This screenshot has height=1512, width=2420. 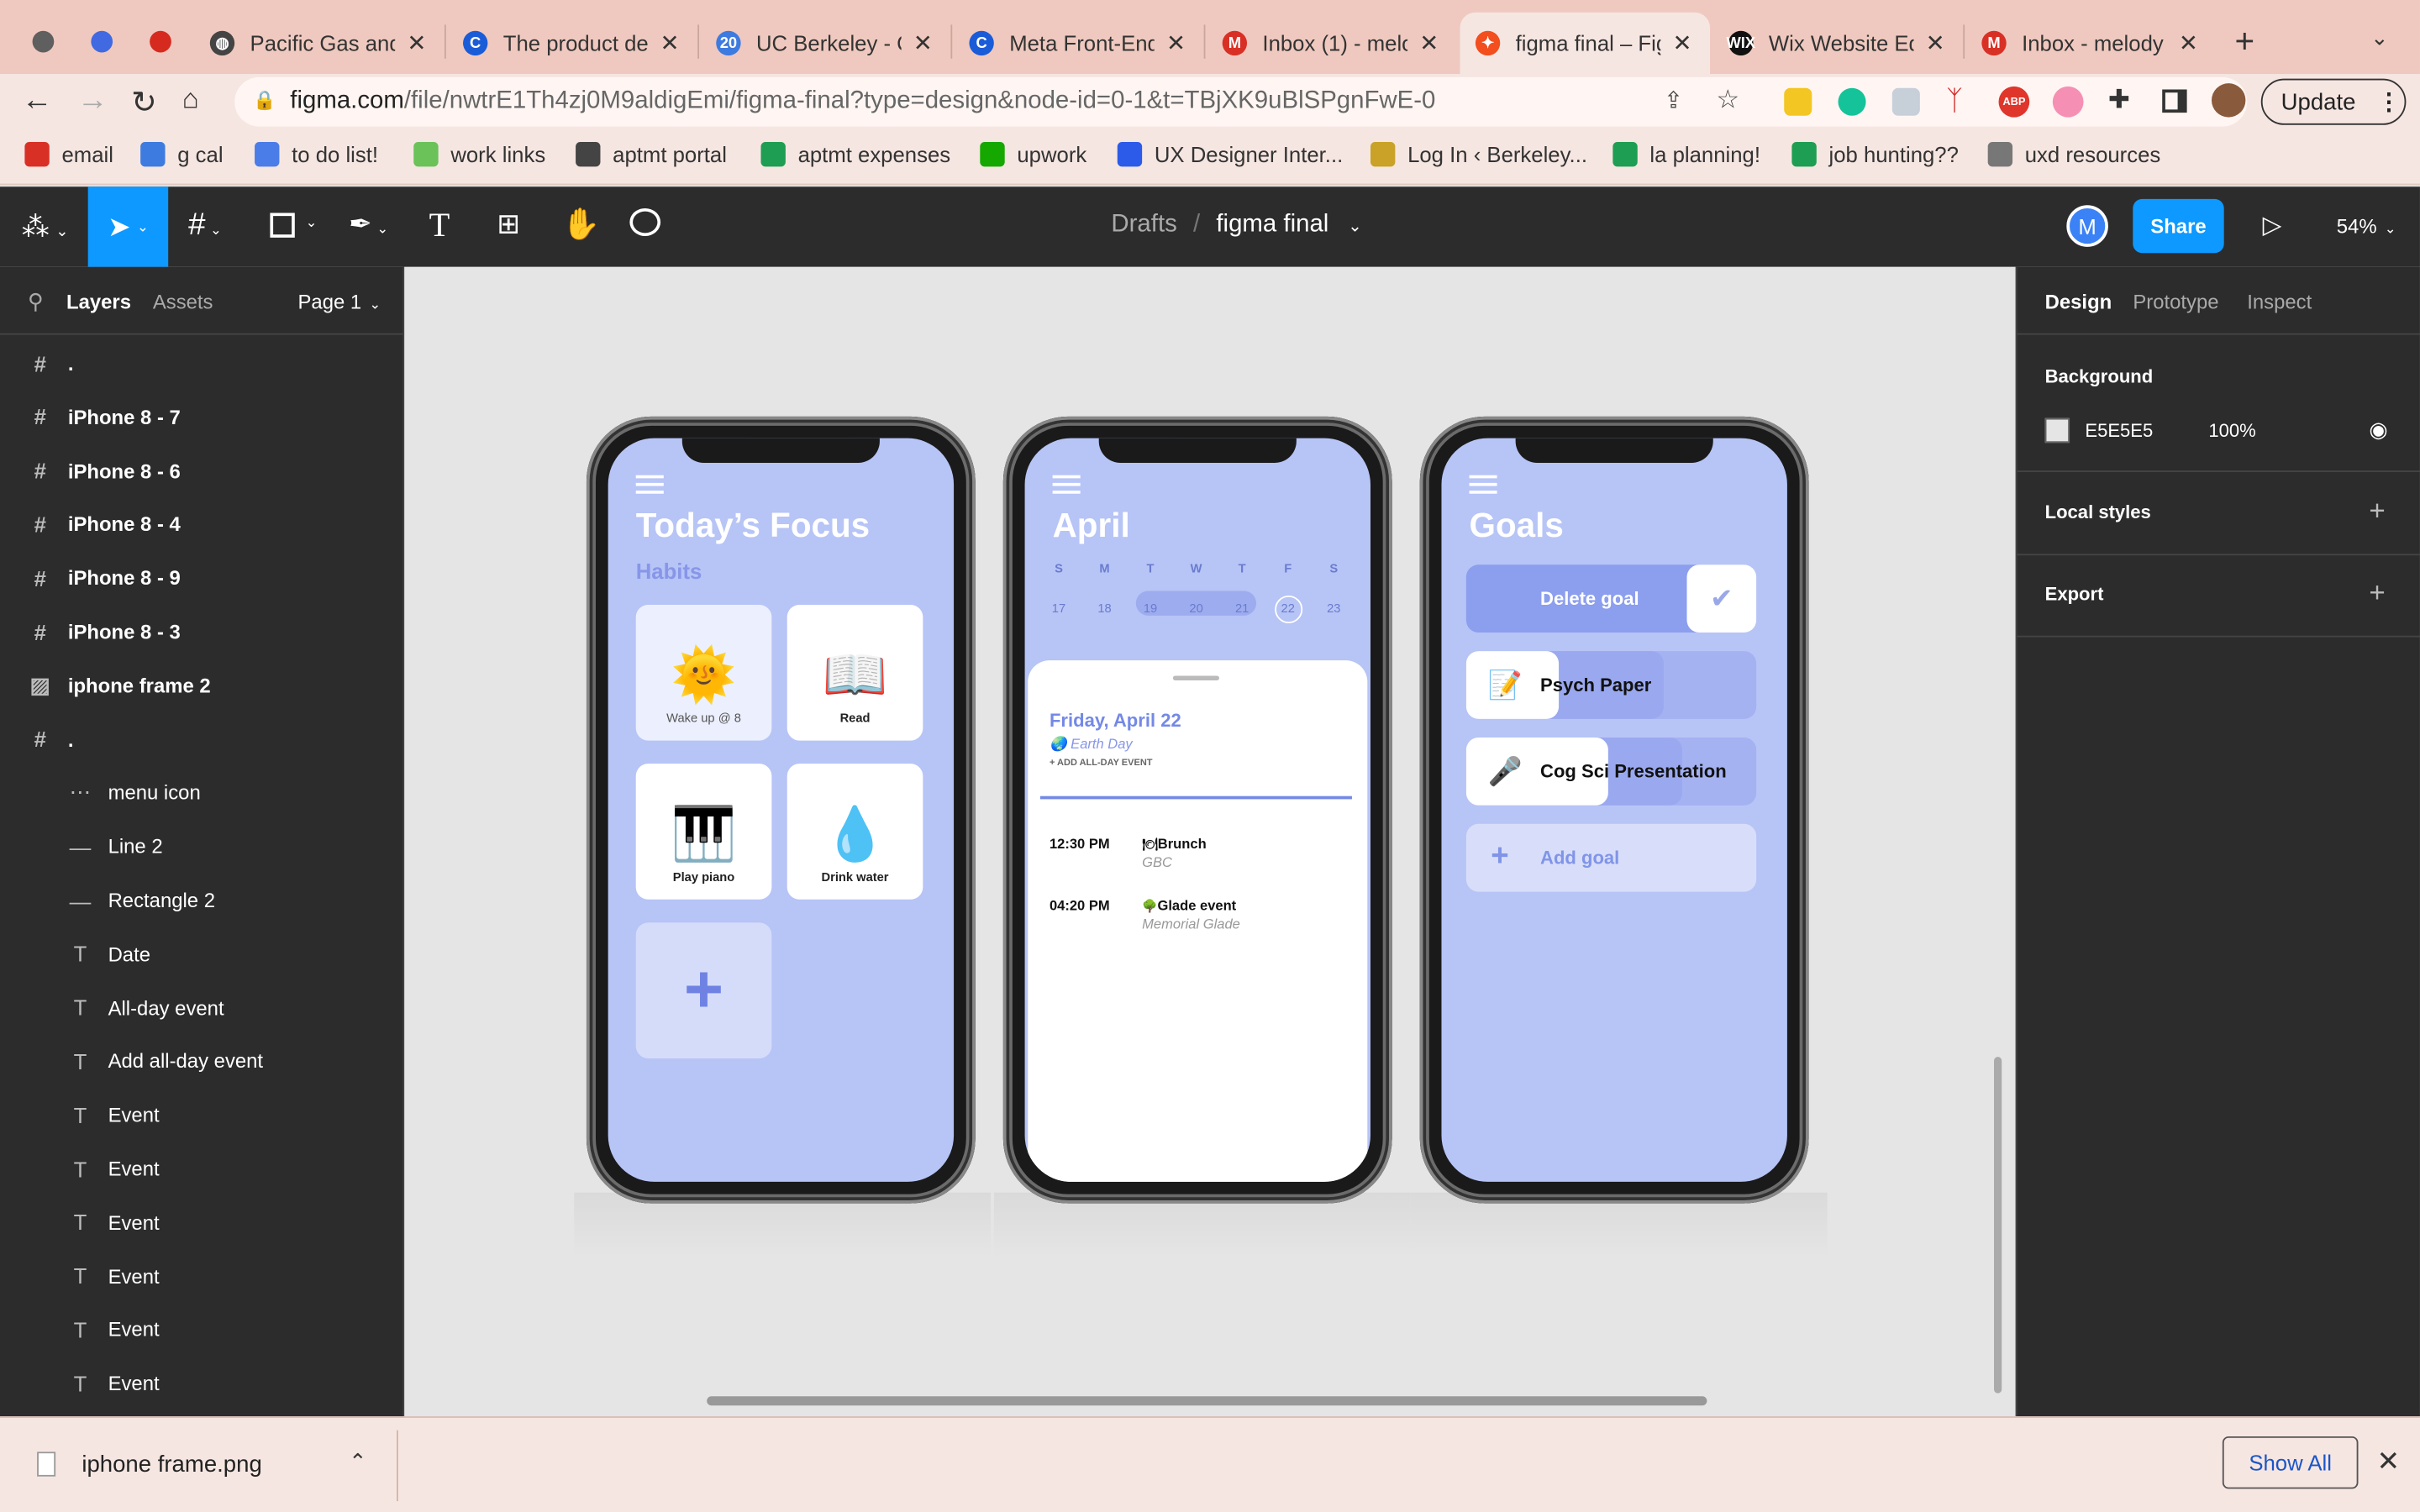 I want to click on search-icon: ⚲, so click(x=36, y=301).